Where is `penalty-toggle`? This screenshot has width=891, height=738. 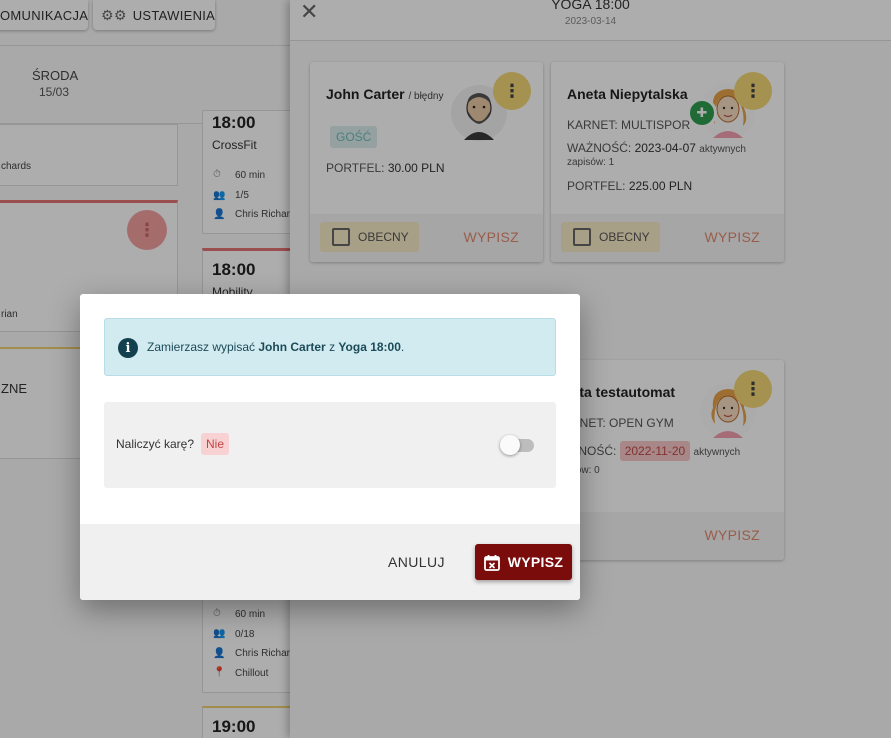 penalty-toggle is located at coordinates (518, 445).